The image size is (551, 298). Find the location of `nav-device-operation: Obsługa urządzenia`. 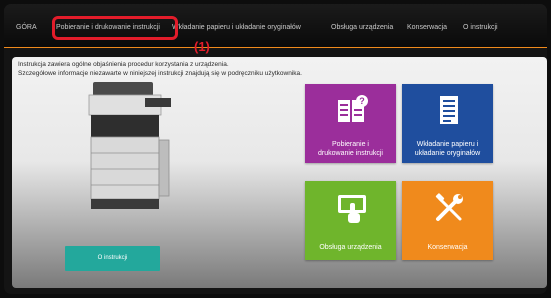

nav-device-operation: Obsługa urządzenia is located at coordinates (362, 28).